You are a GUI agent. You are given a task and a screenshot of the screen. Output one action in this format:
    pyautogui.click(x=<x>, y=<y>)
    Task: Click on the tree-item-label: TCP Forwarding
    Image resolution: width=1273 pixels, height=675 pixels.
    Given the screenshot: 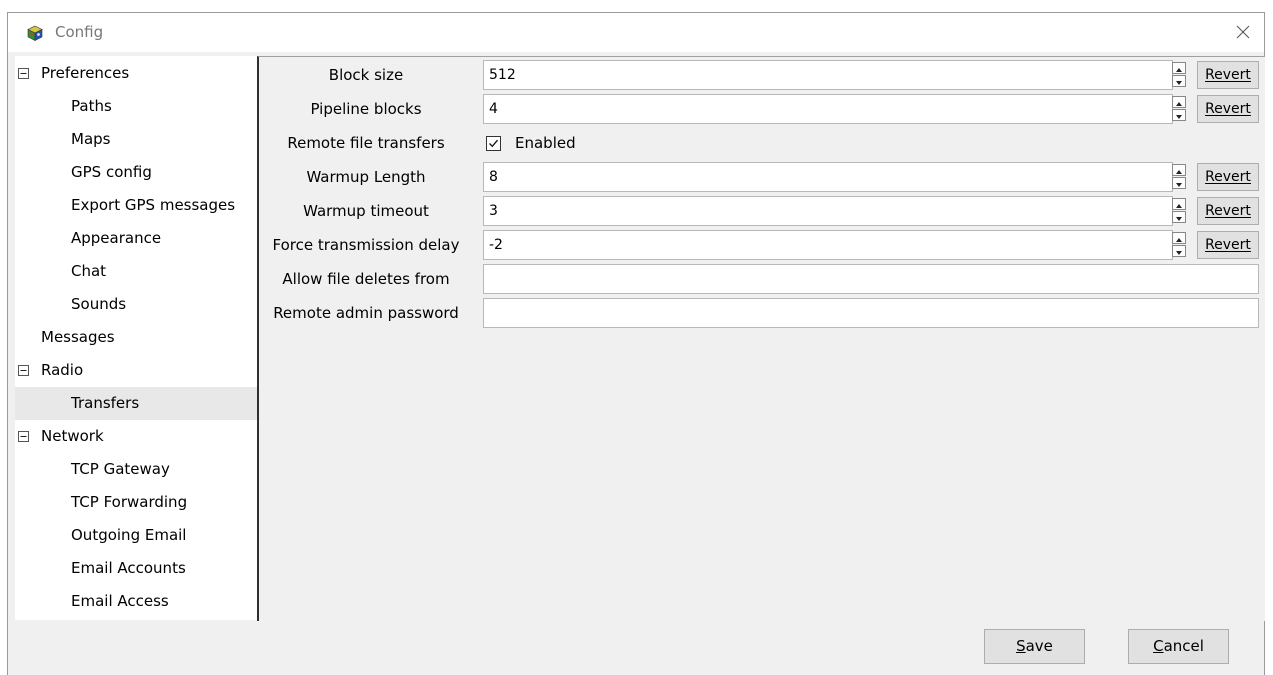 What is the action you would take?
    pyautogui.click(x=129, y=502)
    